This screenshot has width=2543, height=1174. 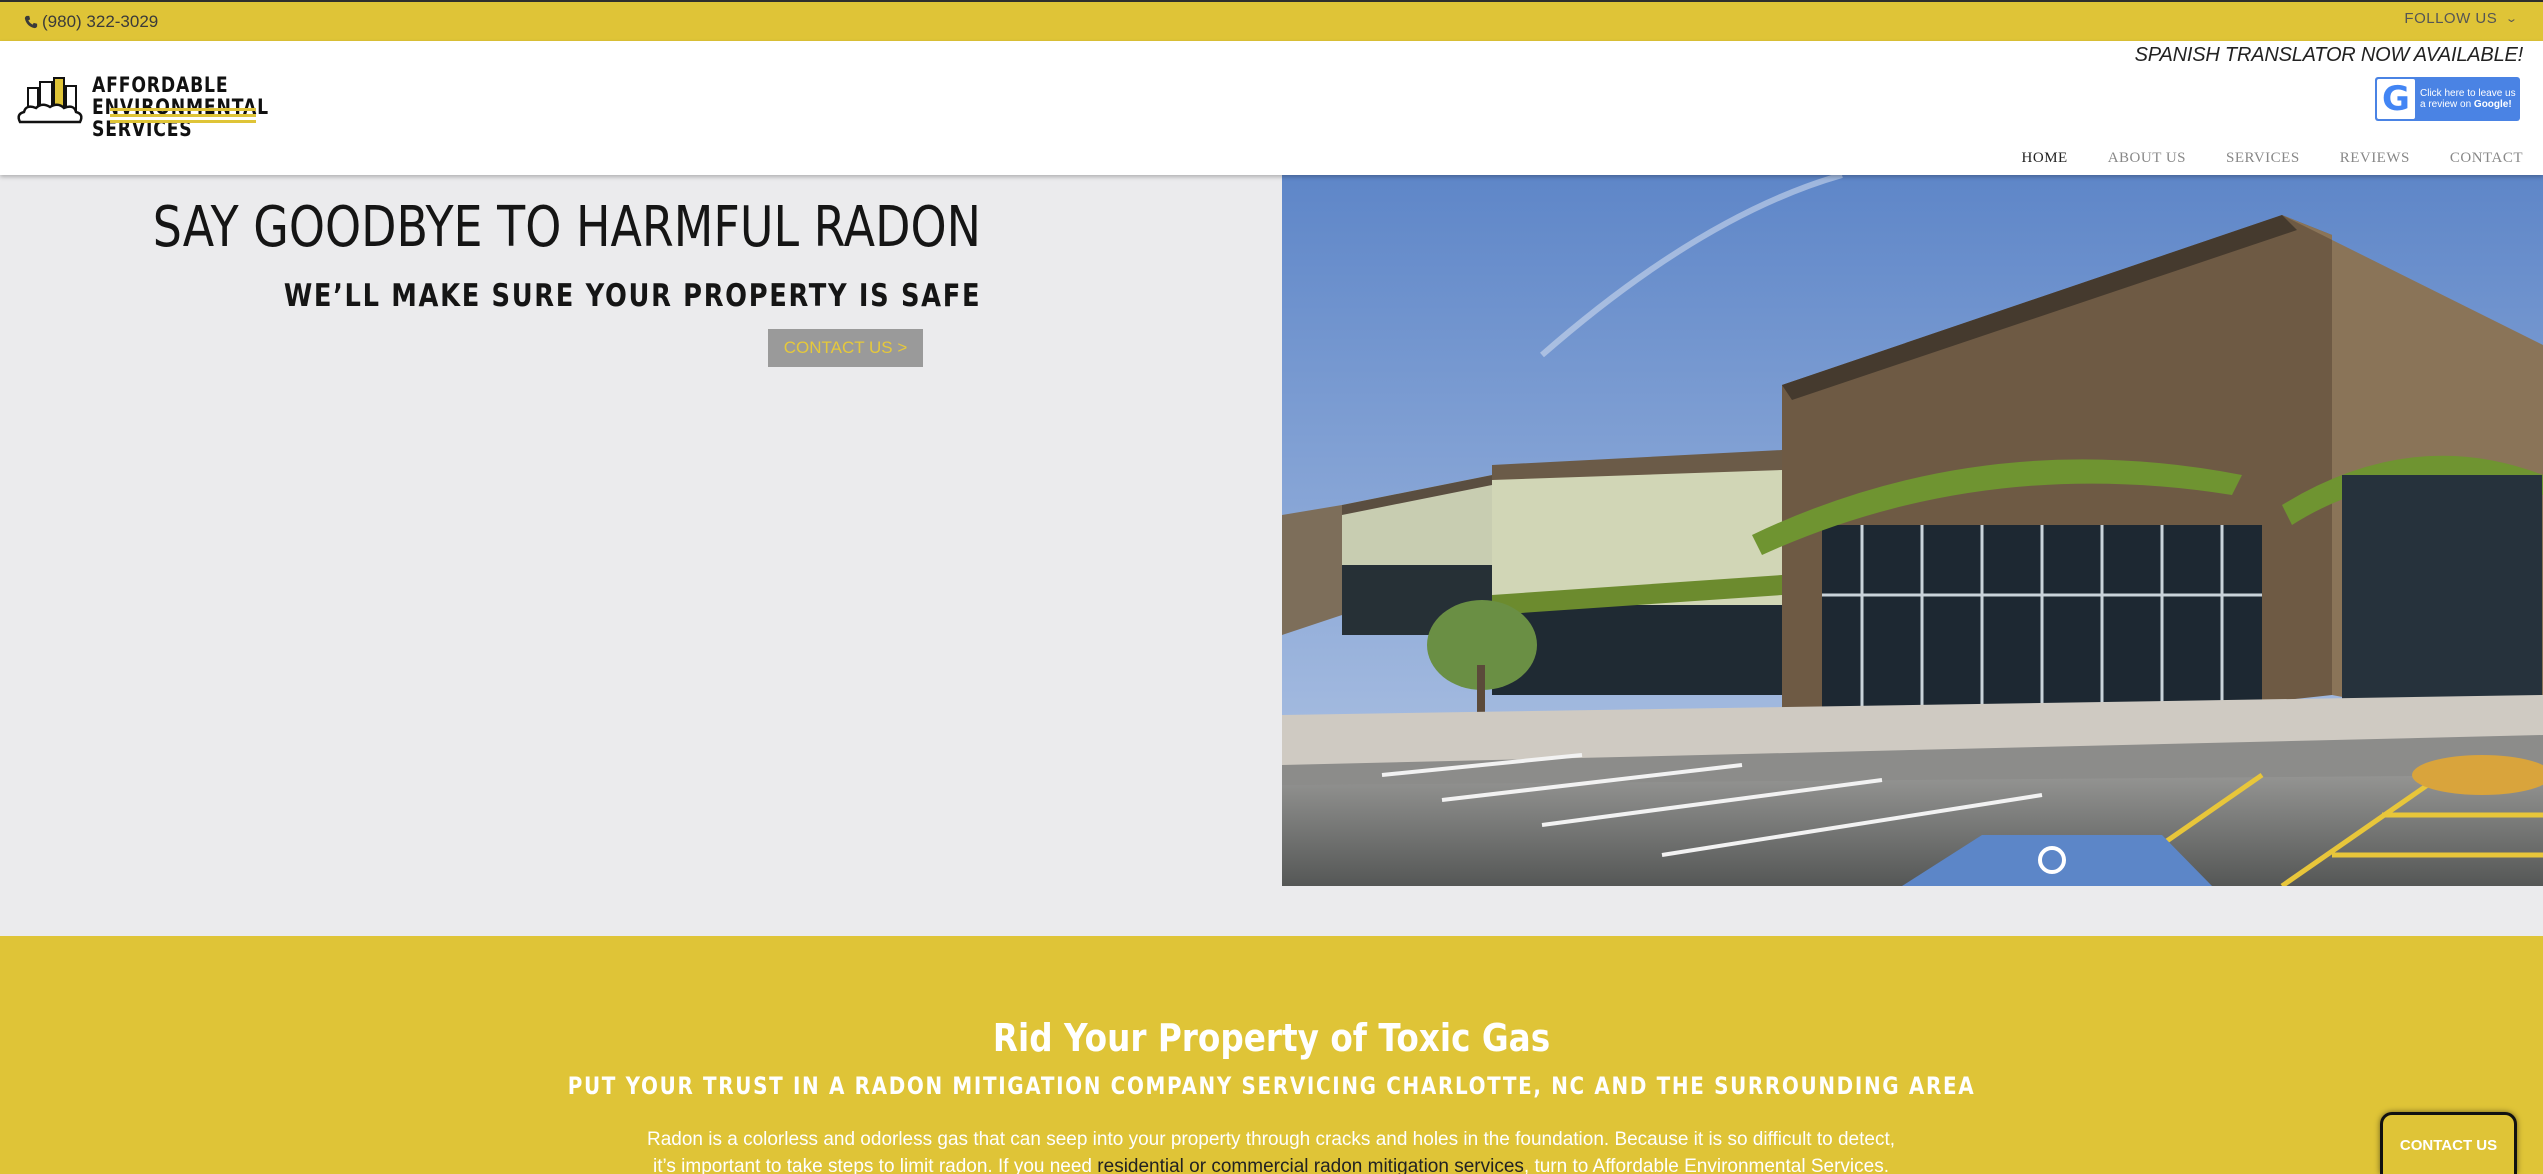 What do you see at coordinates (2263, 158) in the screenshot?
I see `nav-services: SERVICES` at bounding box center [2263, 158].